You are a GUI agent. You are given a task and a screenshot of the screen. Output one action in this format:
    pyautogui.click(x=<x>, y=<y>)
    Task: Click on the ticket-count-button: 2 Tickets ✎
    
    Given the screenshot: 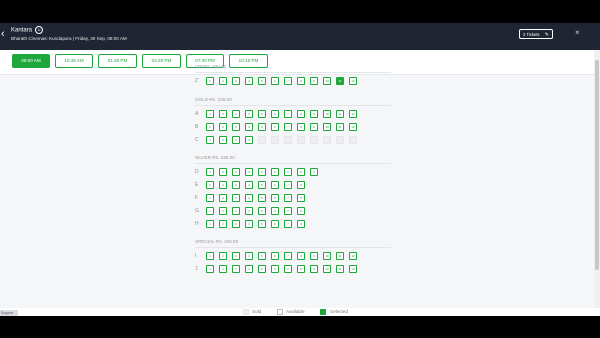 What is the action you would take?
    pyautogui.click(x=536, y=34)
    